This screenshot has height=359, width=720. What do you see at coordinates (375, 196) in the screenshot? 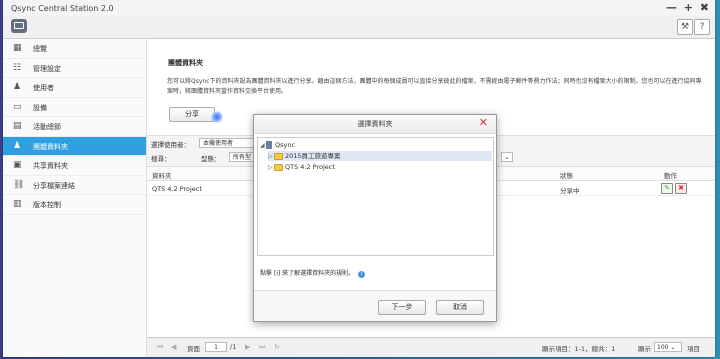
I see `folder-tree: ◢ Qsync ▷ 2015員工旅遊專案 ▷ QTS 4.2 Project` at bounding box center [375, 196].